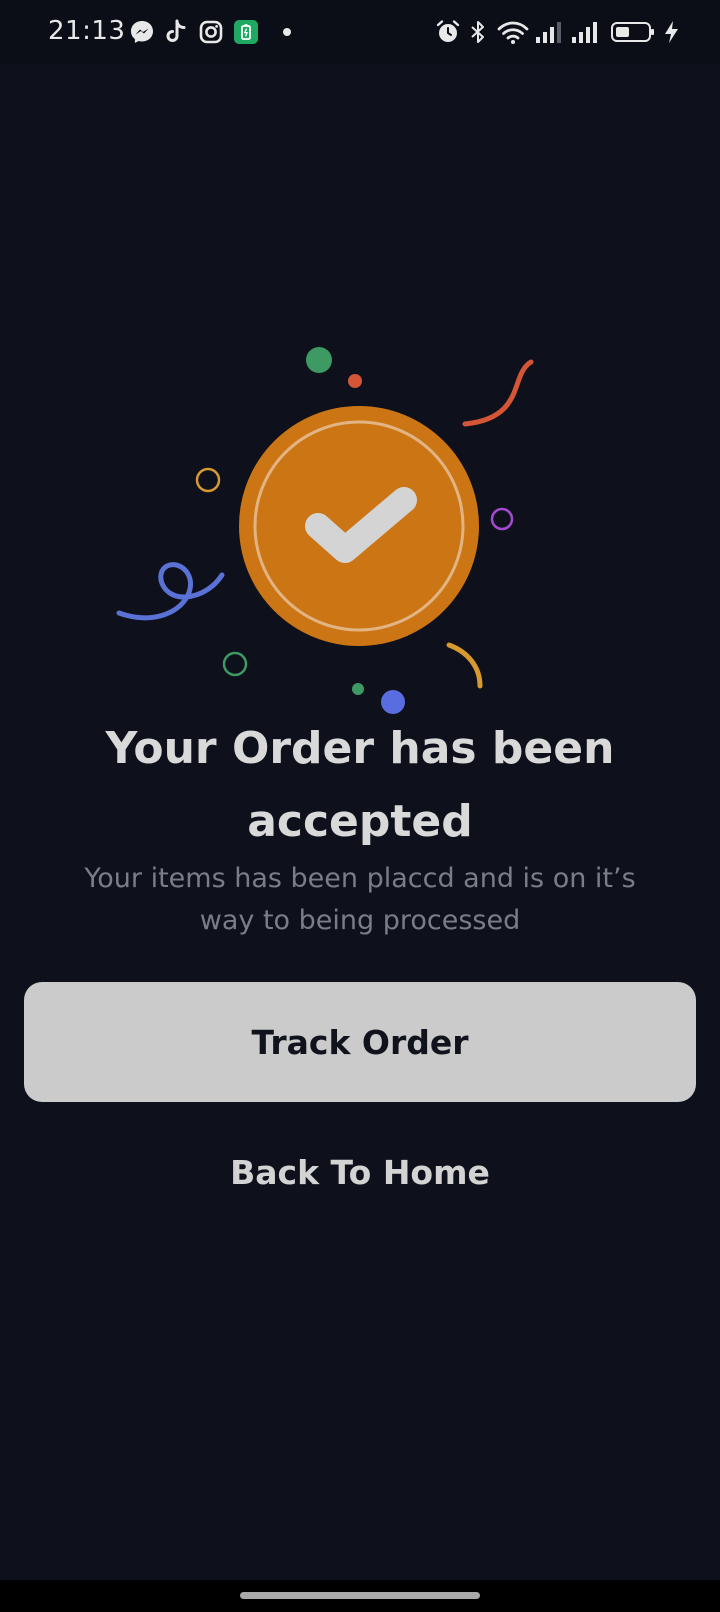 The image size is (720, 1612). Describe the element at coordinates (513, 32) in the screenshot. I see `wifi-icon` at that location.